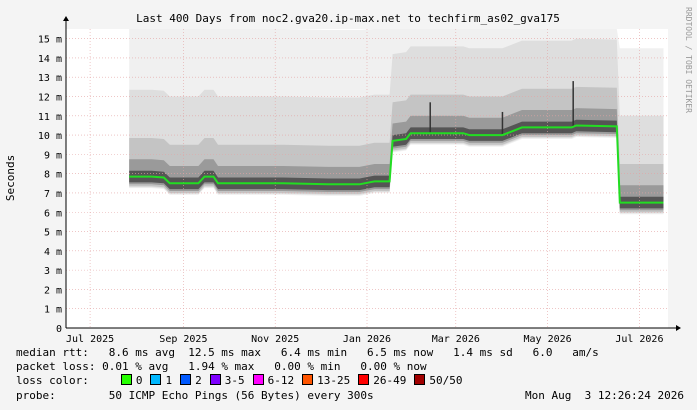  Describe the element at coordinates (56, 366) in the screenshot. I see `loss-label: packet loss:` at that location.